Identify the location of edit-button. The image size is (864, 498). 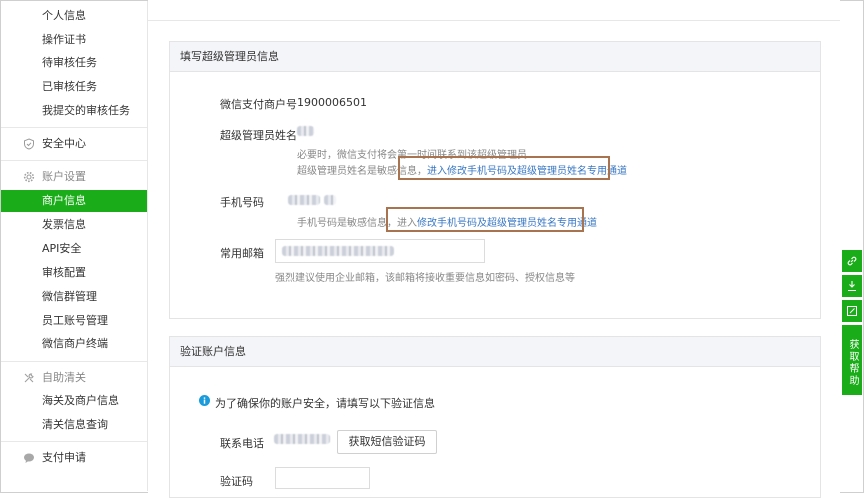
(852, 311).